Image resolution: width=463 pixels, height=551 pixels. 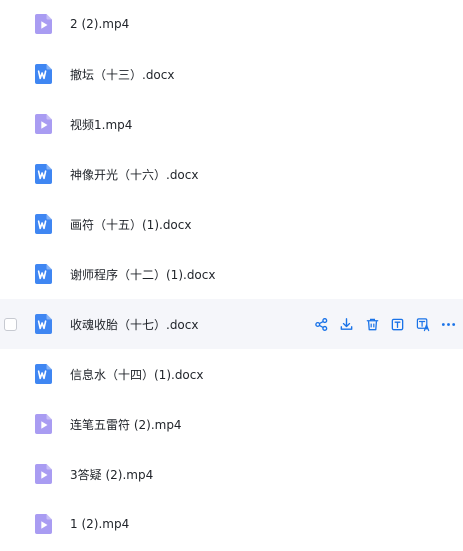 I want to click on file-name: 1 (2).mp4, so click(x=99, y=524).